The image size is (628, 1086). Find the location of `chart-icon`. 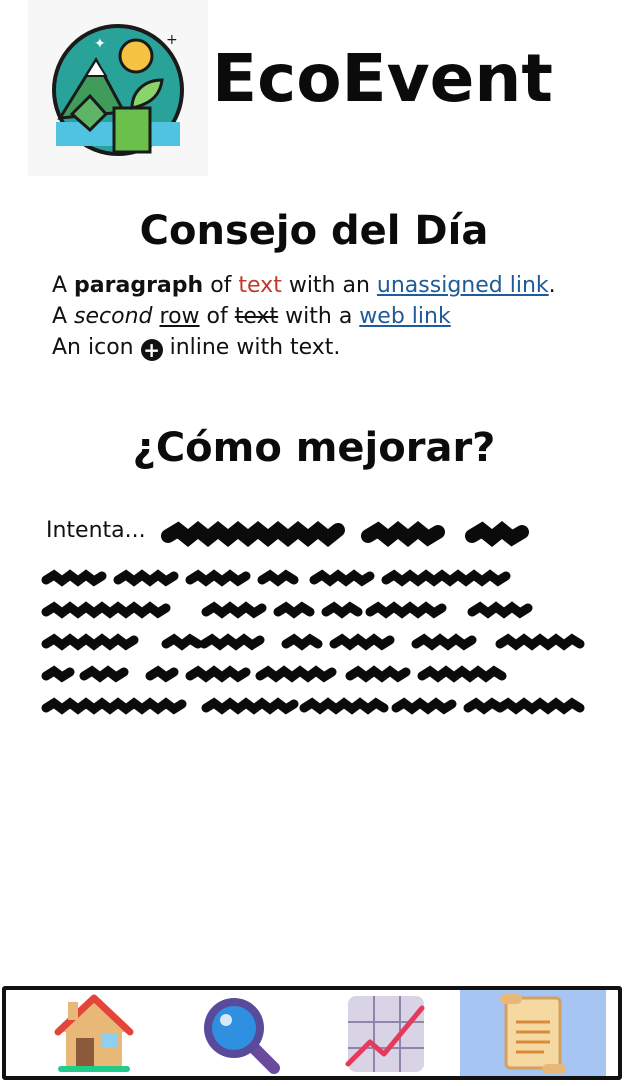

chart-icon is located at coordinates (385, 1034).